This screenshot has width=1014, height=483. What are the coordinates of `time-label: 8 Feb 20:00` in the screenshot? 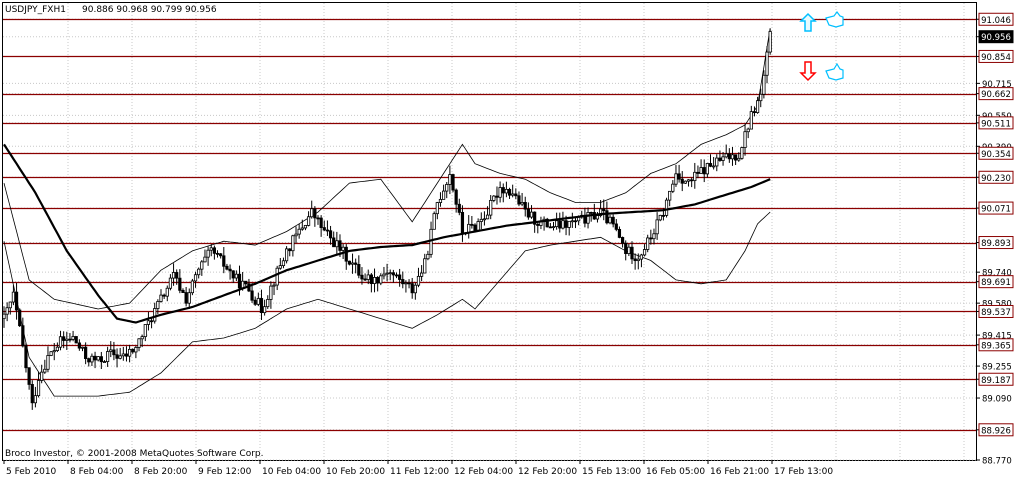 It's located at (161, 472).